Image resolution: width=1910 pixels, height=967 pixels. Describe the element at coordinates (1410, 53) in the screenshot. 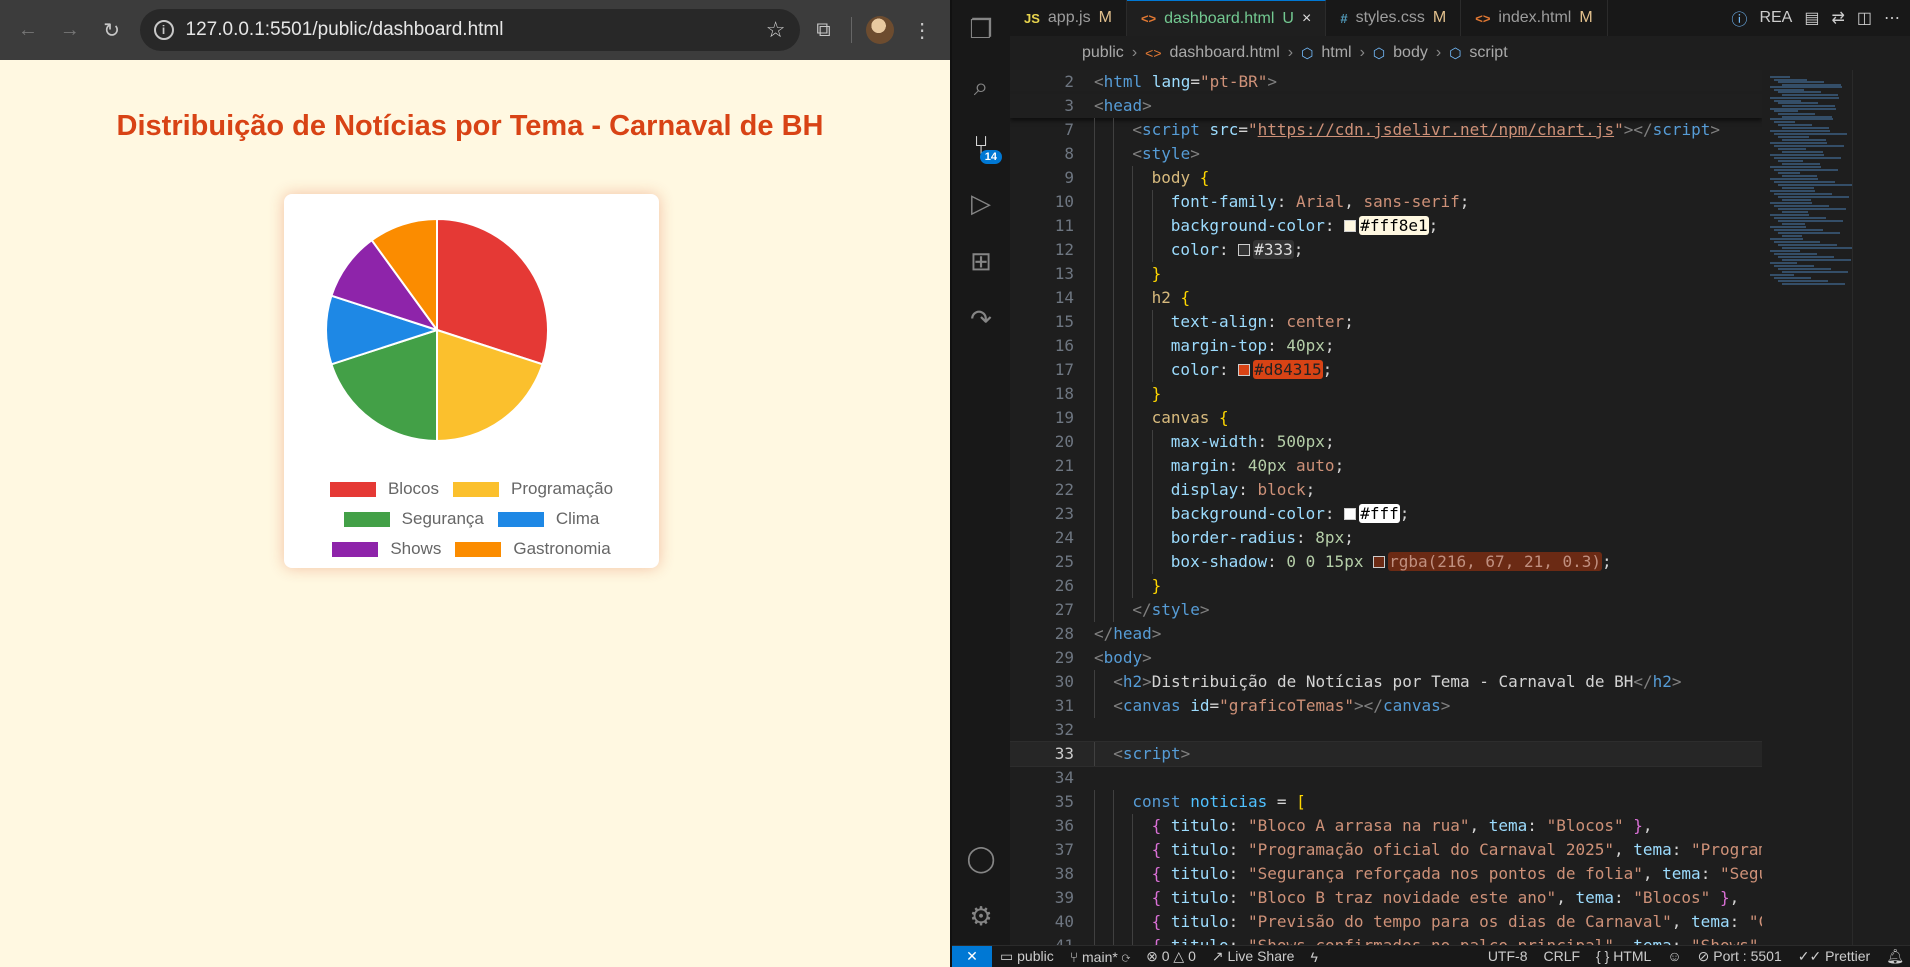

I see `breadcrumb-body: body` at that location.